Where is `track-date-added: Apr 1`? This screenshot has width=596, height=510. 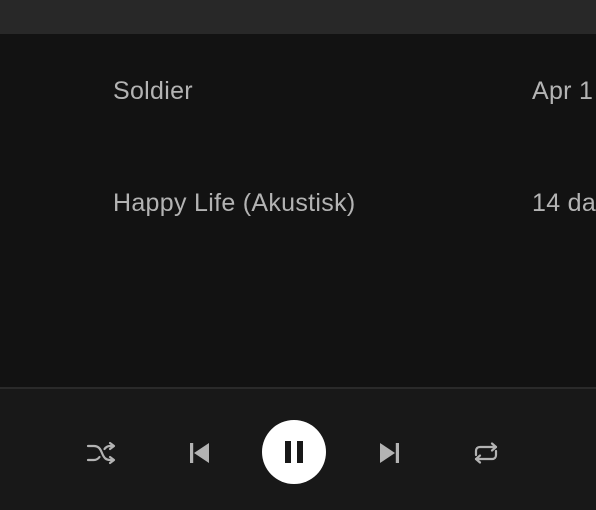 track-date-added: Apr 1 is located at coordinates (563, 91).